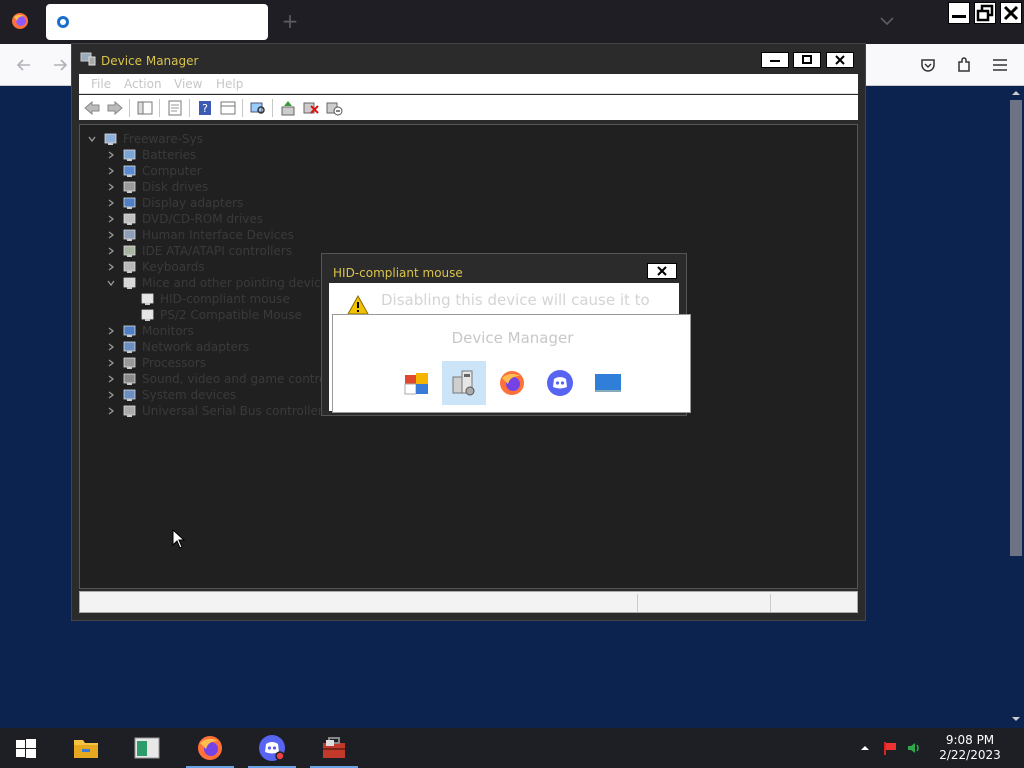  Describe the element at coordinates (468, 59) in the screenshot. I see `device-manager-titlebar: Device Manager` at that location.